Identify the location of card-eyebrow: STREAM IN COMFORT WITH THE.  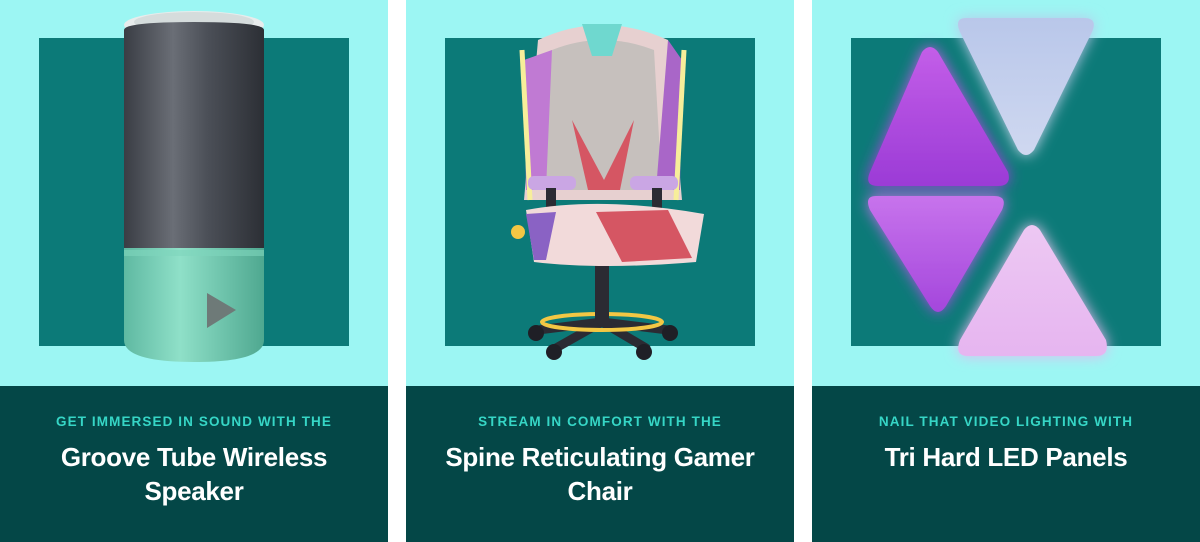
(600, 421).